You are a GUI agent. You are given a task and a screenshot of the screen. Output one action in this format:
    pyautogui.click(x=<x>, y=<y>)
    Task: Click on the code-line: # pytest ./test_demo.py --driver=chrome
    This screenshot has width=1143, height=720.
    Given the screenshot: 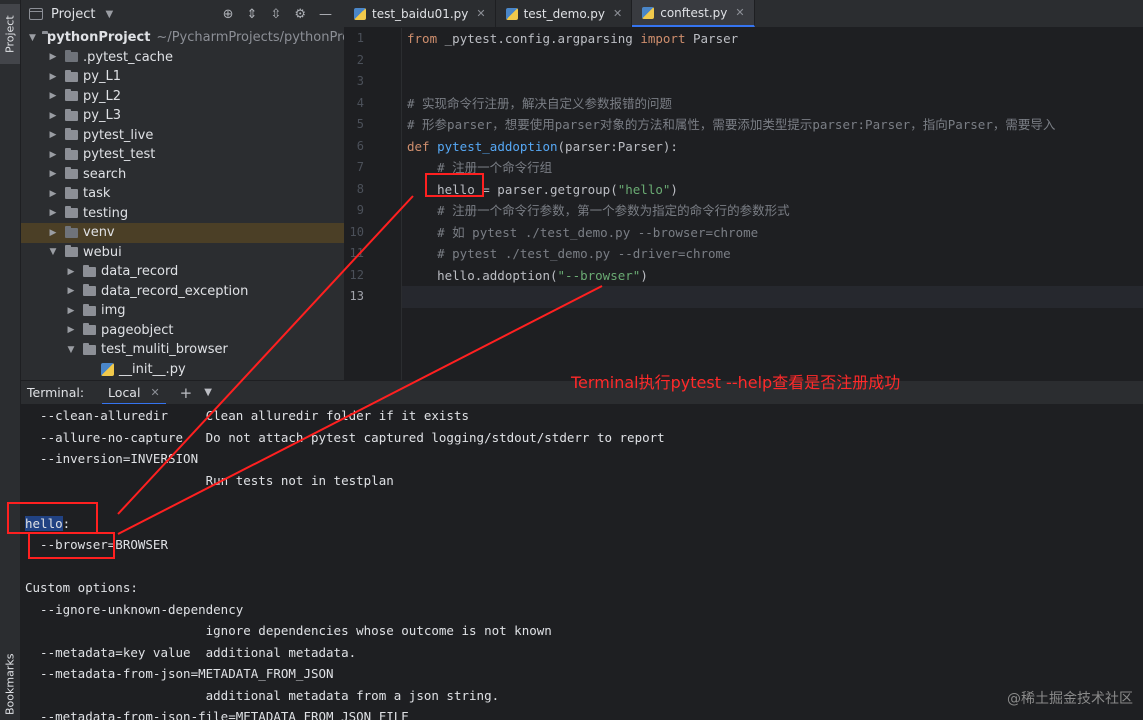 What is the action you would take?
    pyautogui.click(x=569, y=254)
    